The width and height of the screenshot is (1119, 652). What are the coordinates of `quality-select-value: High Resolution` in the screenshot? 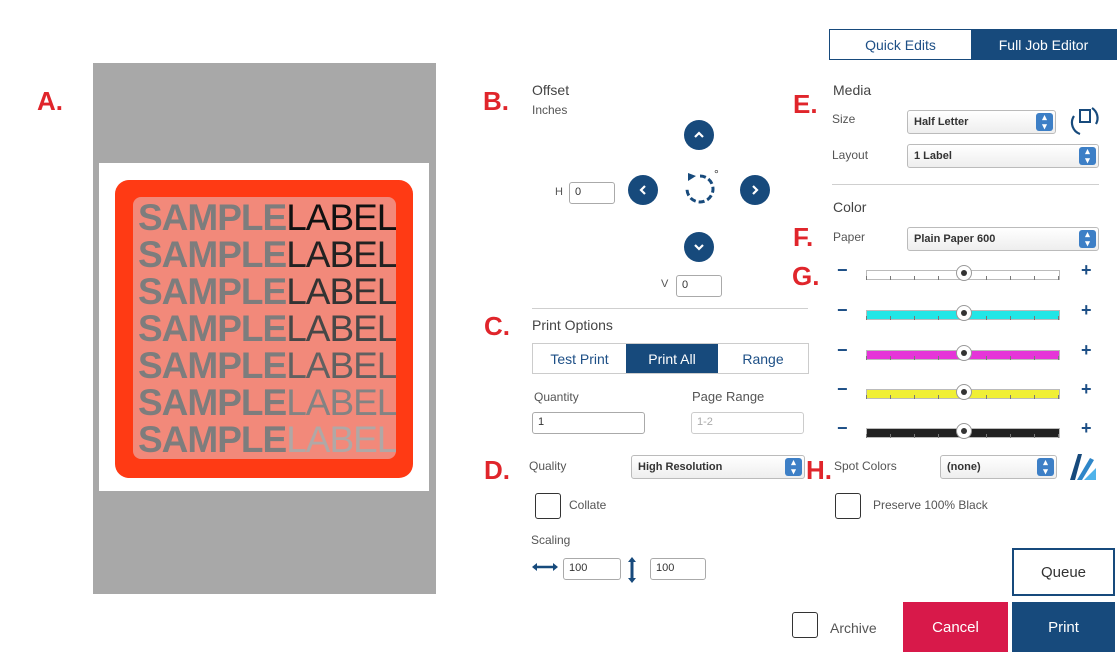 It's located at (680, 467).